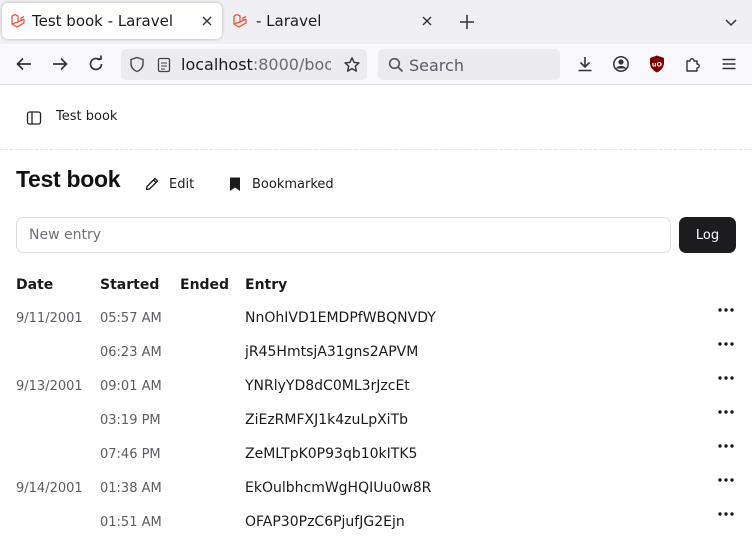  I want to click on bookmarked-button: Bookmarked, so click(281, 184).